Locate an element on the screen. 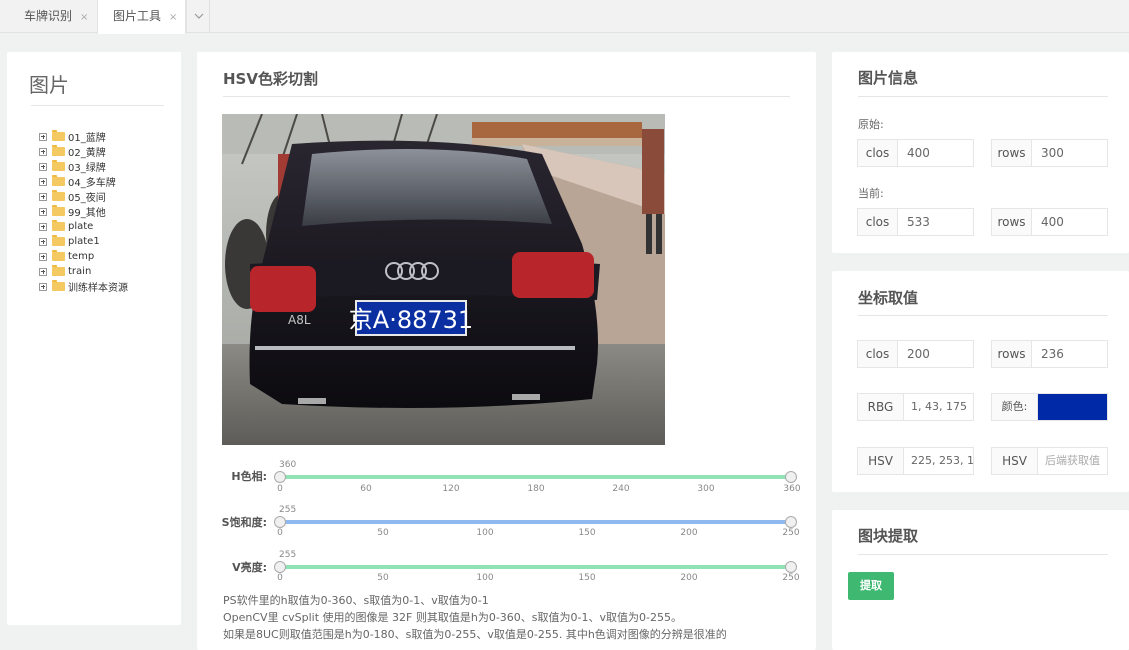  field-value: 236 is located at coordinates (1069, 354).